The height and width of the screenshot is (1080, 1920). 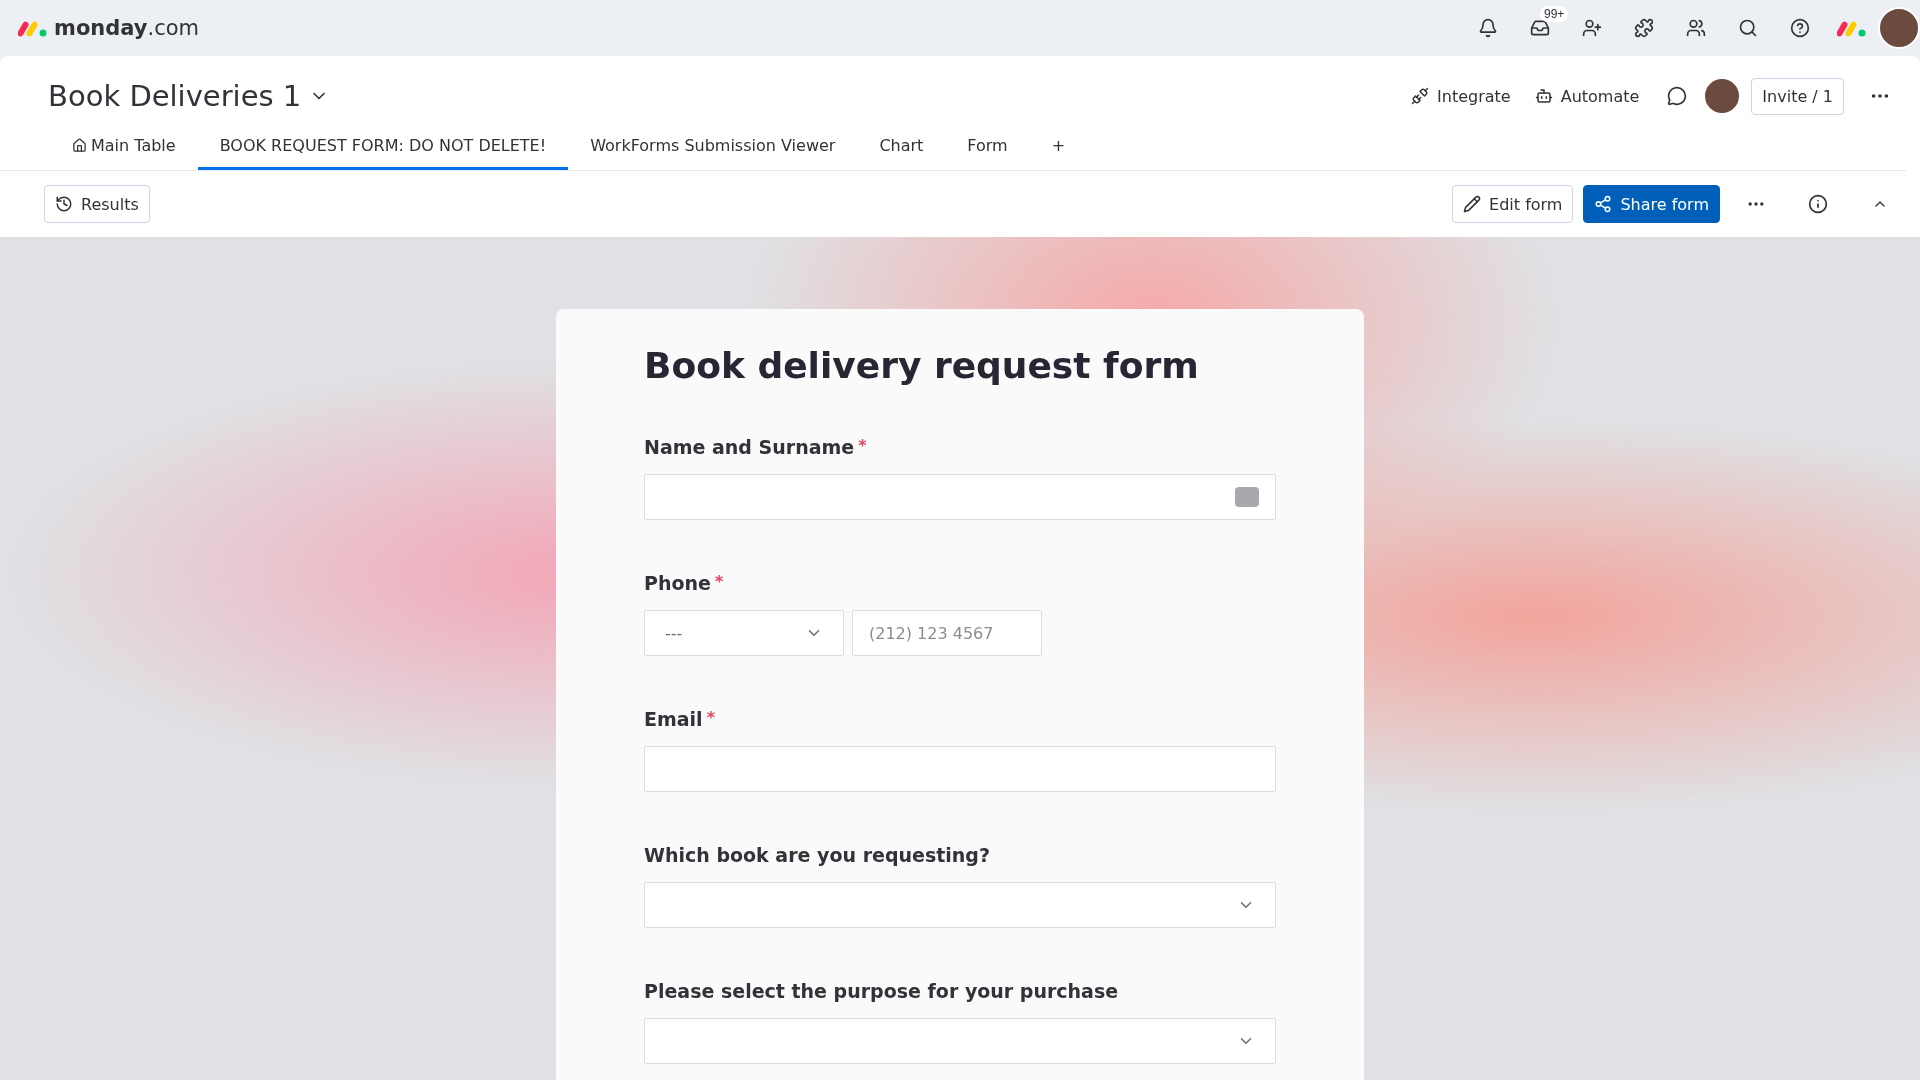 I want to click on invite-button: Invite / 1, so click(x=1797, y=96).